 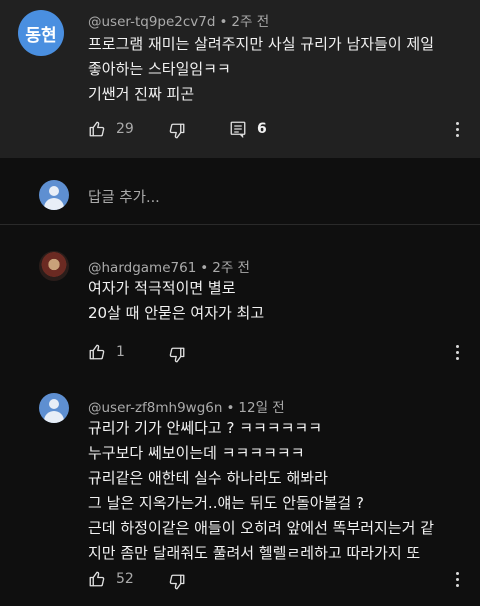 I want to click on timestamp: 12일 전, so click(x=261, y=408).